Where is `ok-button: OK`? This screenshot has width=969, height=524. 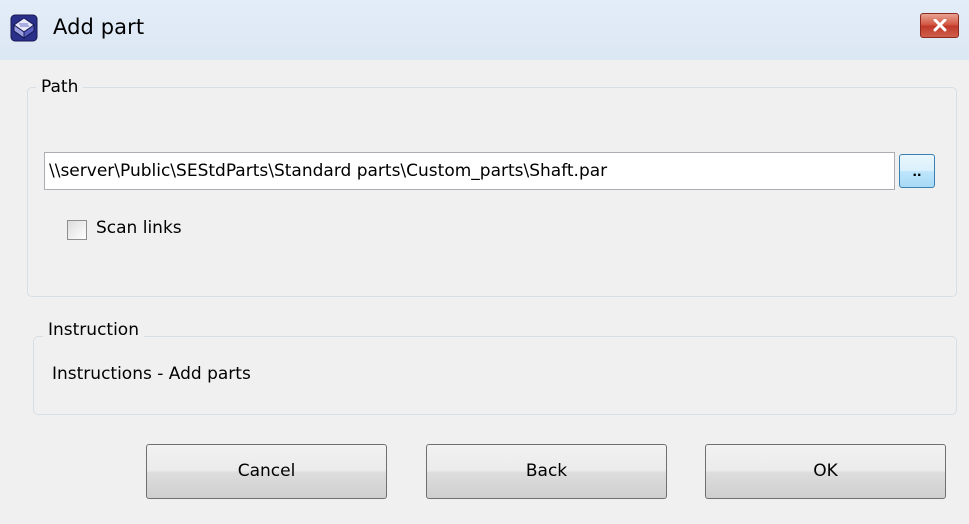 ok-button: OK is located at coordinates (825, 471).